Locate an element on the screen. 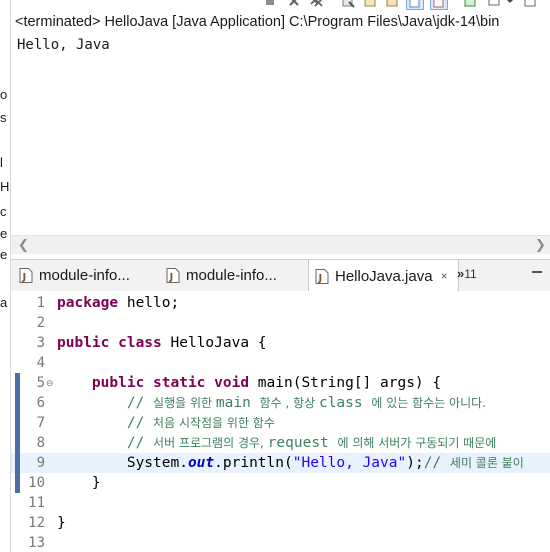 The width and height of the screenshot is (550, 552). code-line: 12} is located at coordinates (280, 523).